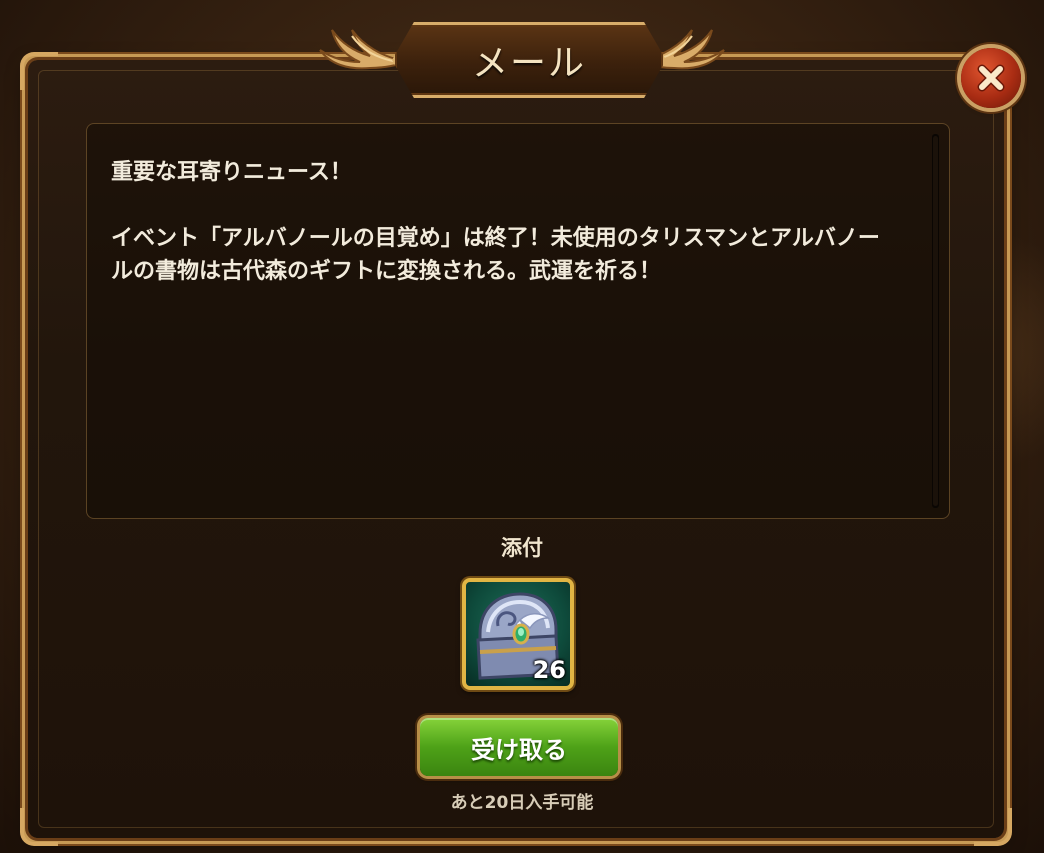 This screenshot has height=853, width=1044. I want to click on claim-button: 受け取る, so click(519, 747).